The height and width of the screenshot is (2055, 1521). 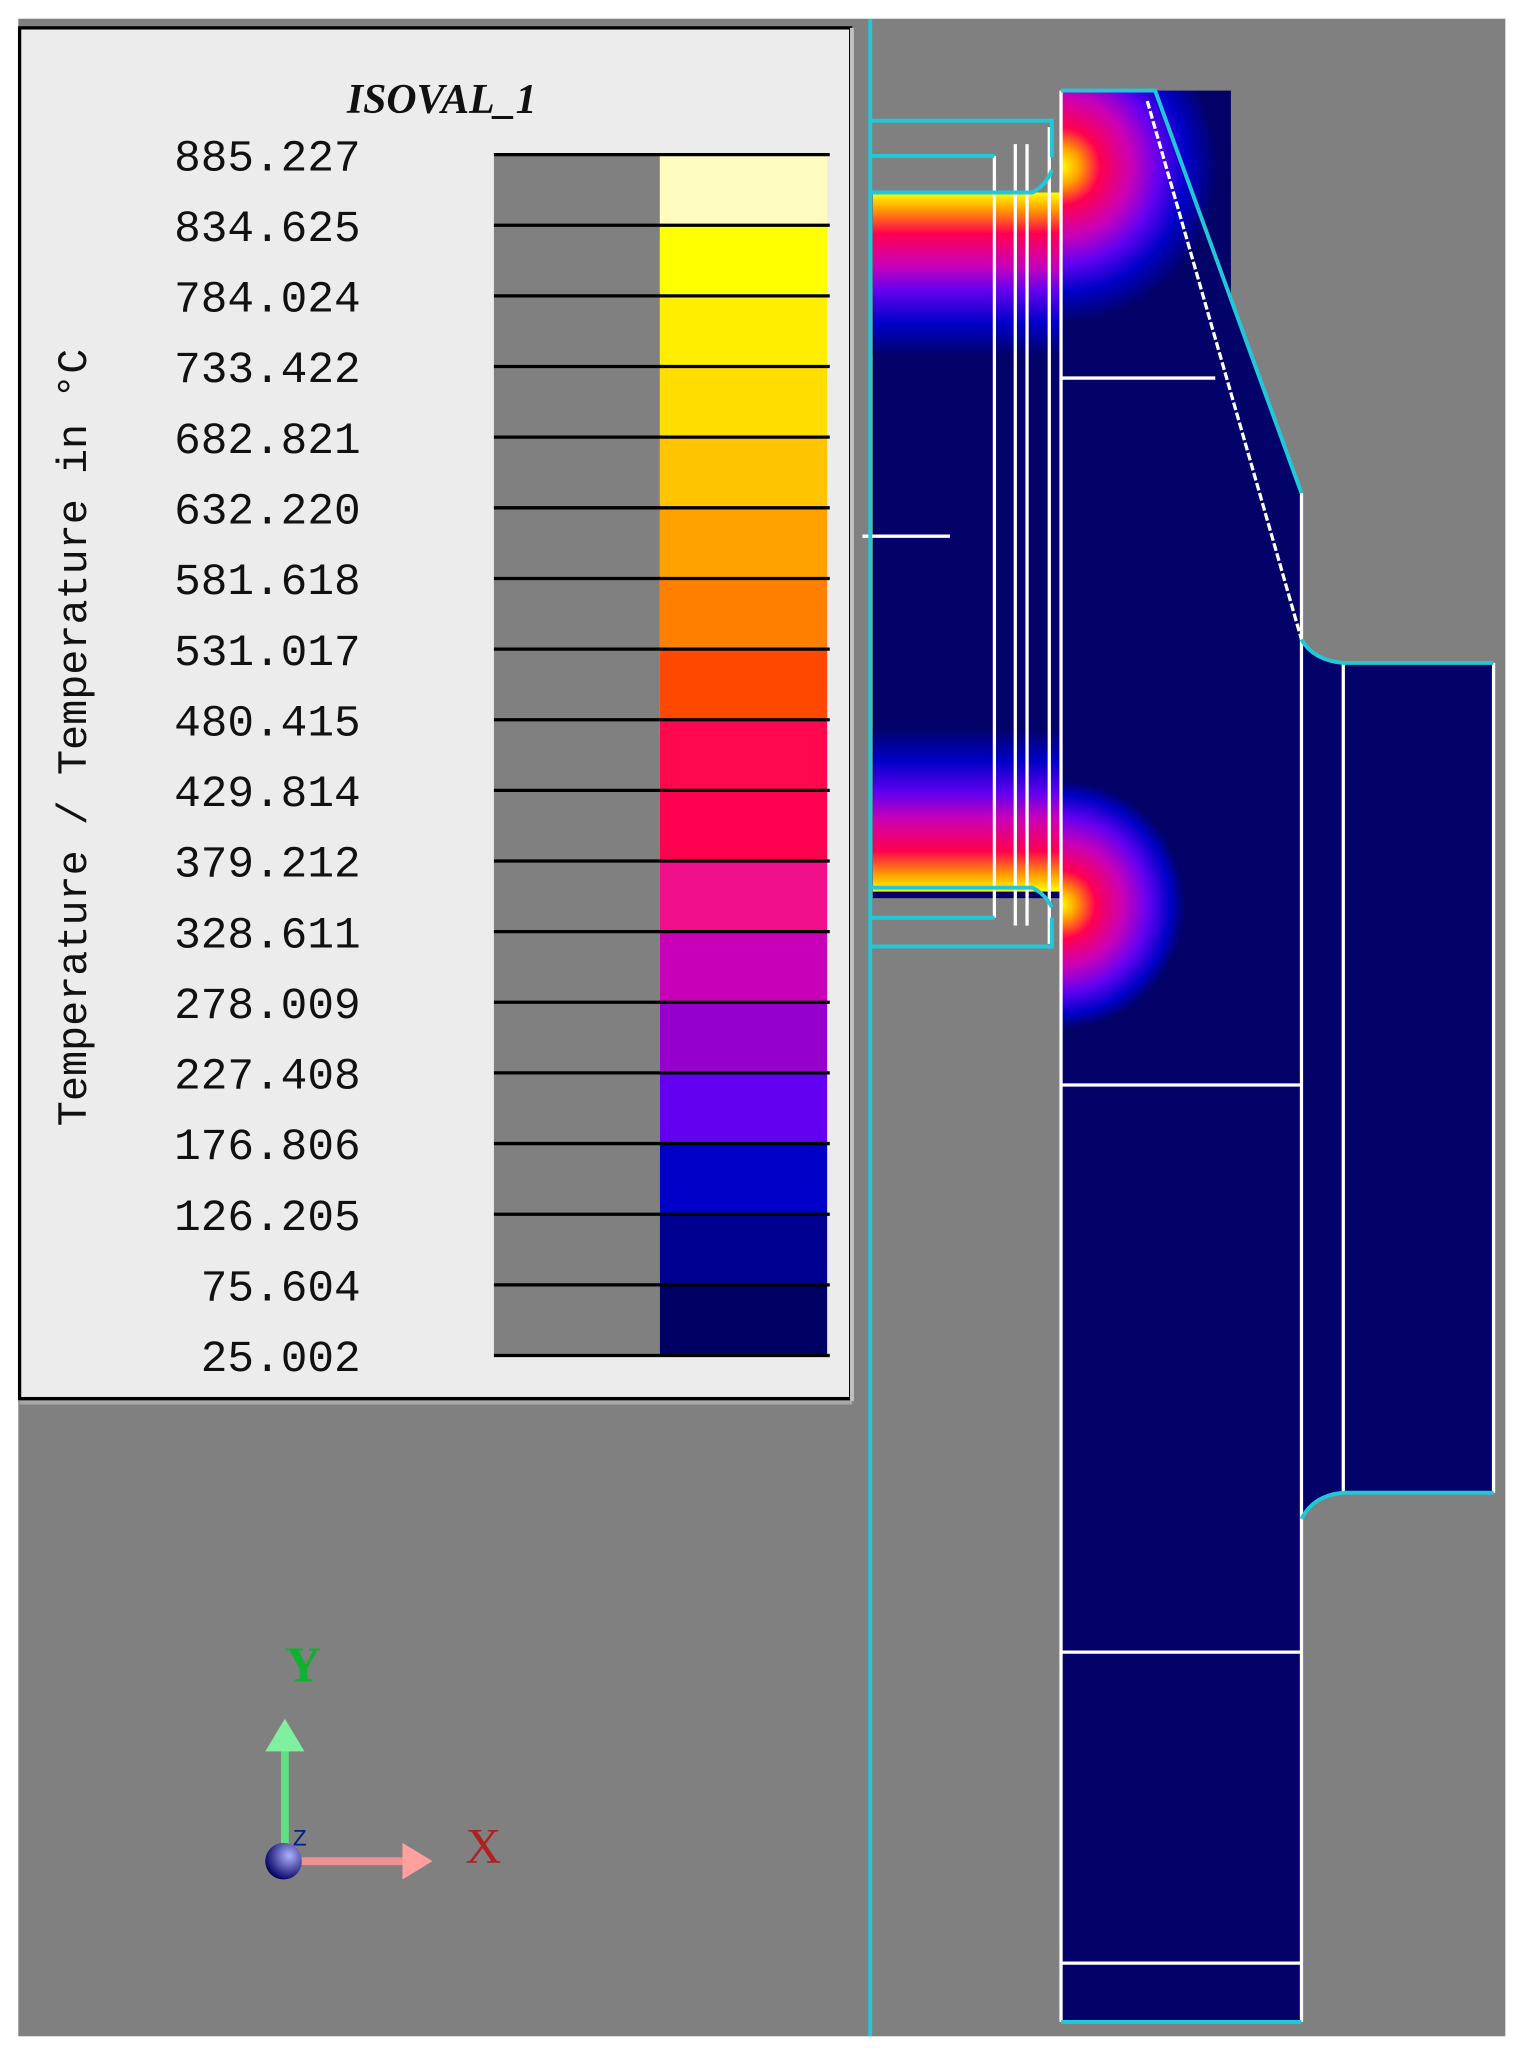 What do you see at coordinates (267, 371) in the screenshot?
I see `colorbar-tick-label: 733.422` at bounding box center [267, 371].